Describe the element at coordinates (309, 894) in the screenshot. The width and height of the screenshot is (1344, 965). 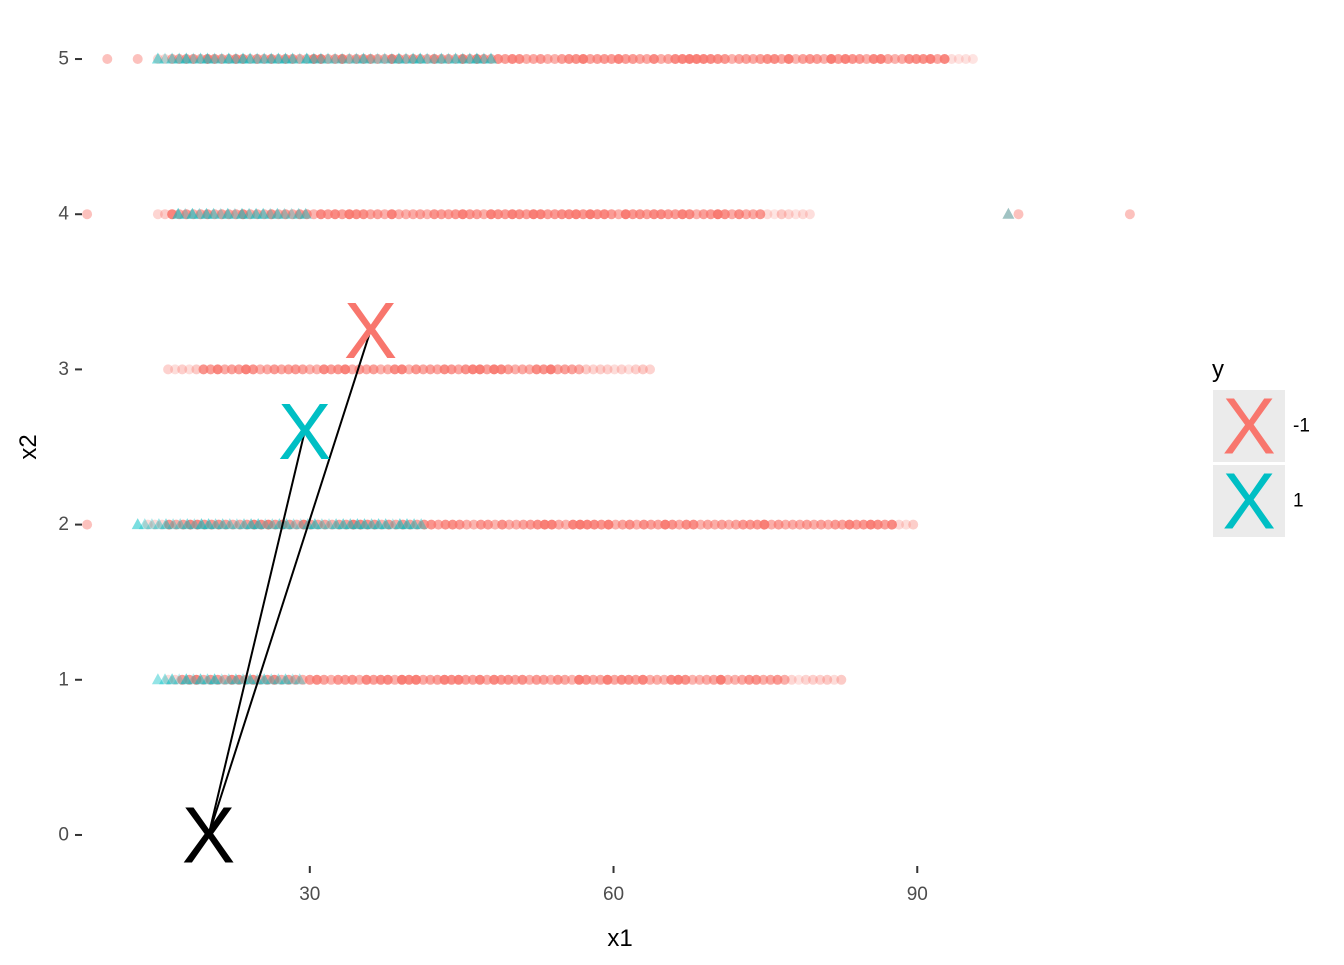
I see `x-tick-label: 30` at that location.